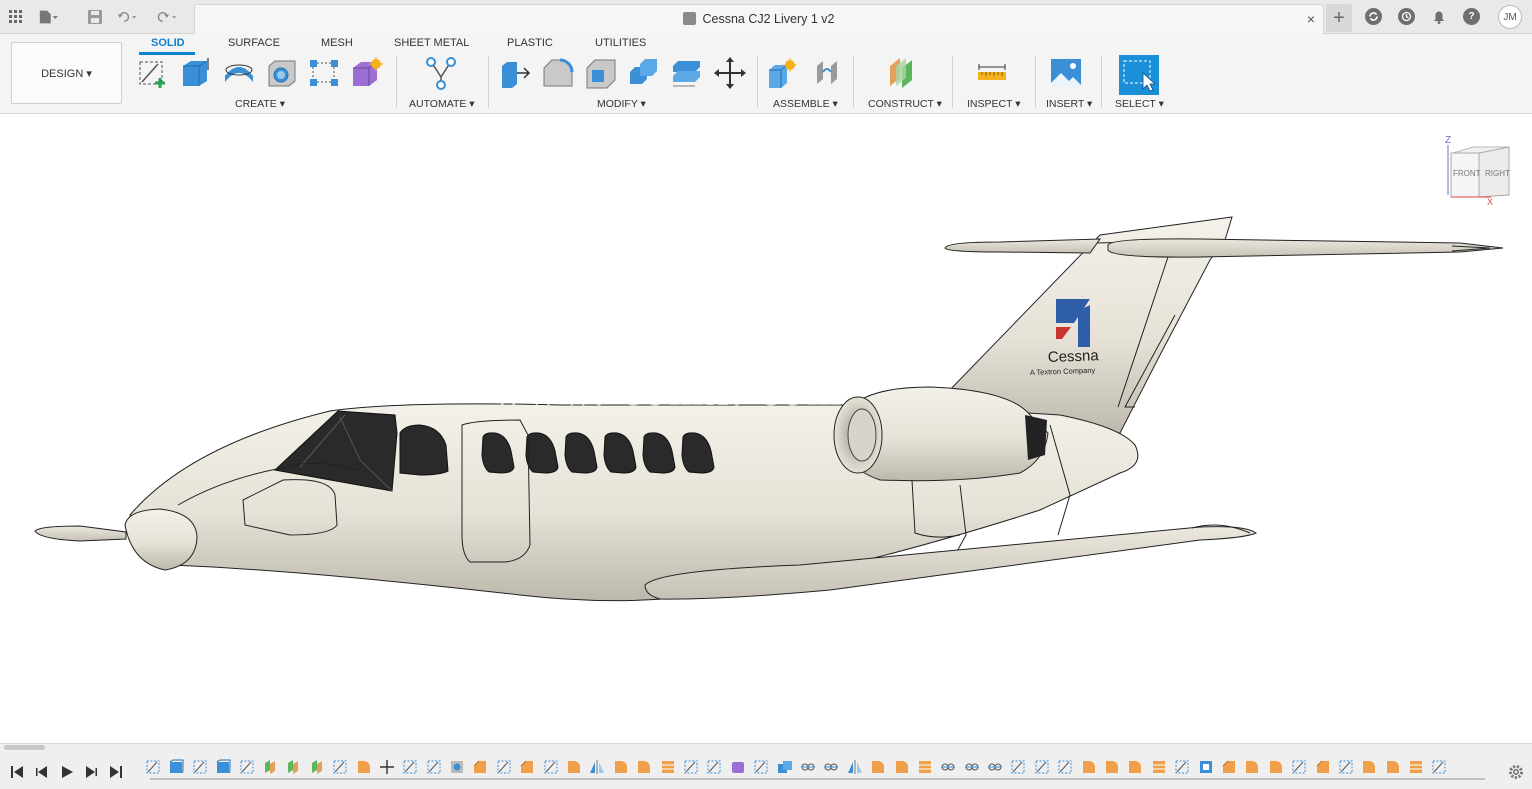 This screenshot has height=789, width=1532. I want to click on history-icon, so click(1406, 16).